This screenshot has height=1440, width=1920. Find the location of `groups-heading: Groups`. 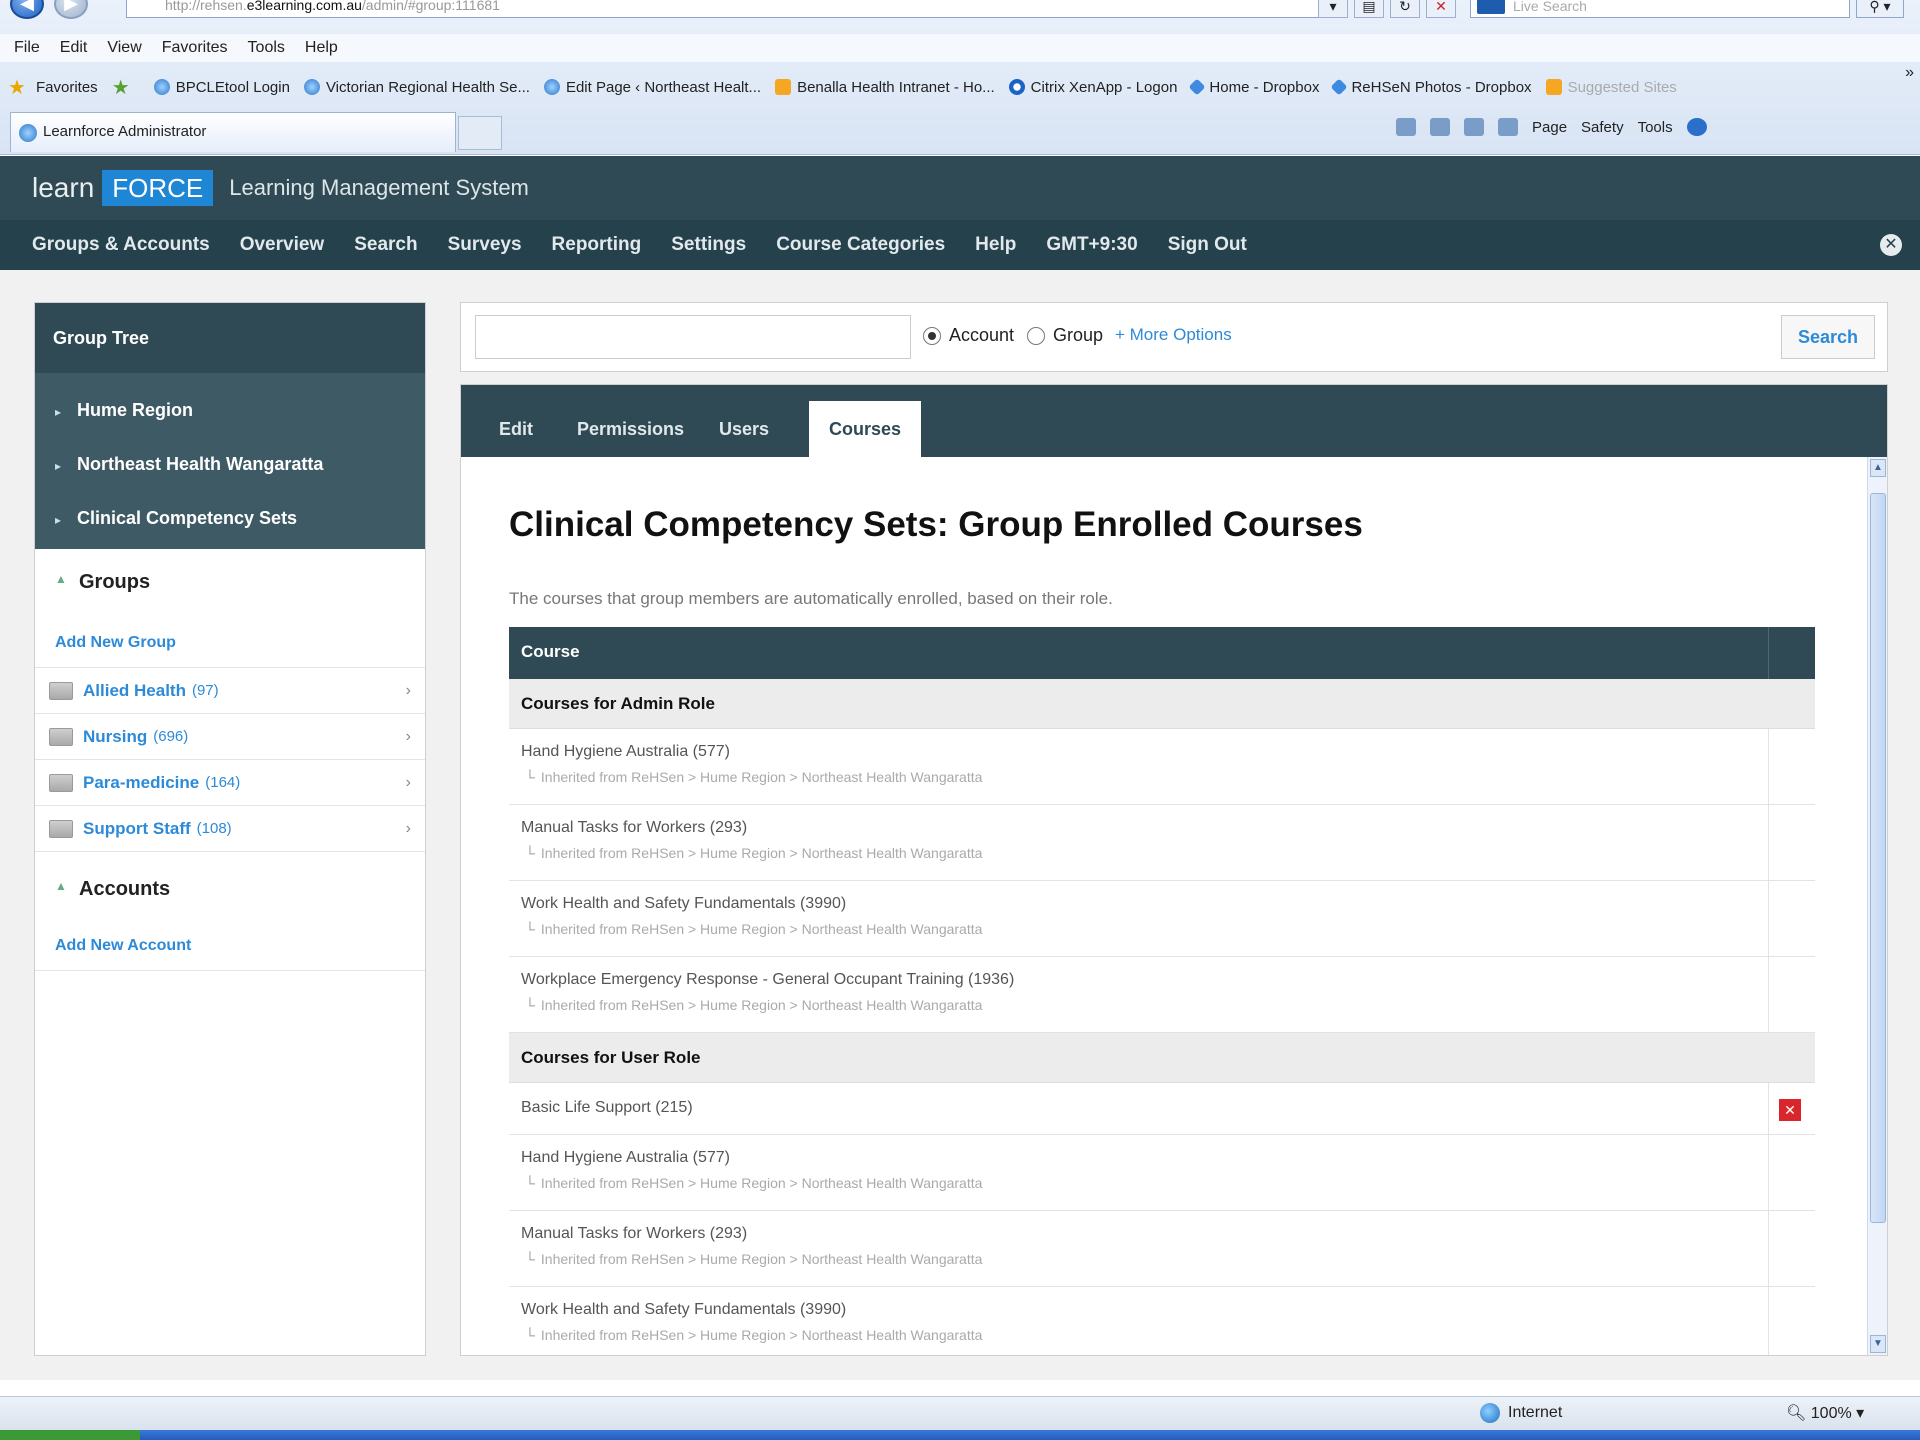

groups-heading: Groups is located at coordinates (115, 582).